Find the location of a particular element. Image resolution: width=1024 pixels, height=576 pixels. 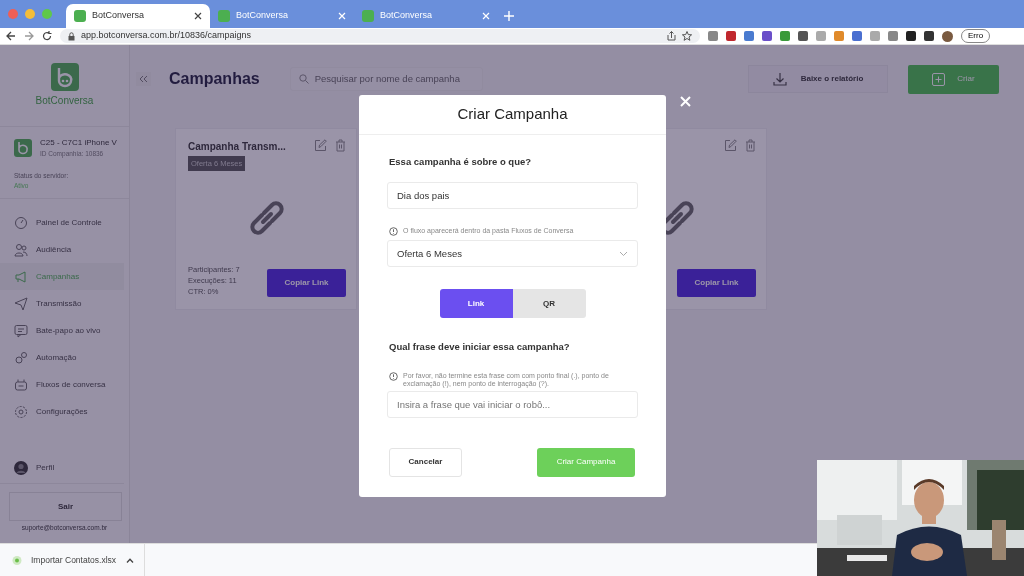

download-item: Importar Contatos.xlsx is located at coordinates (72, 559).